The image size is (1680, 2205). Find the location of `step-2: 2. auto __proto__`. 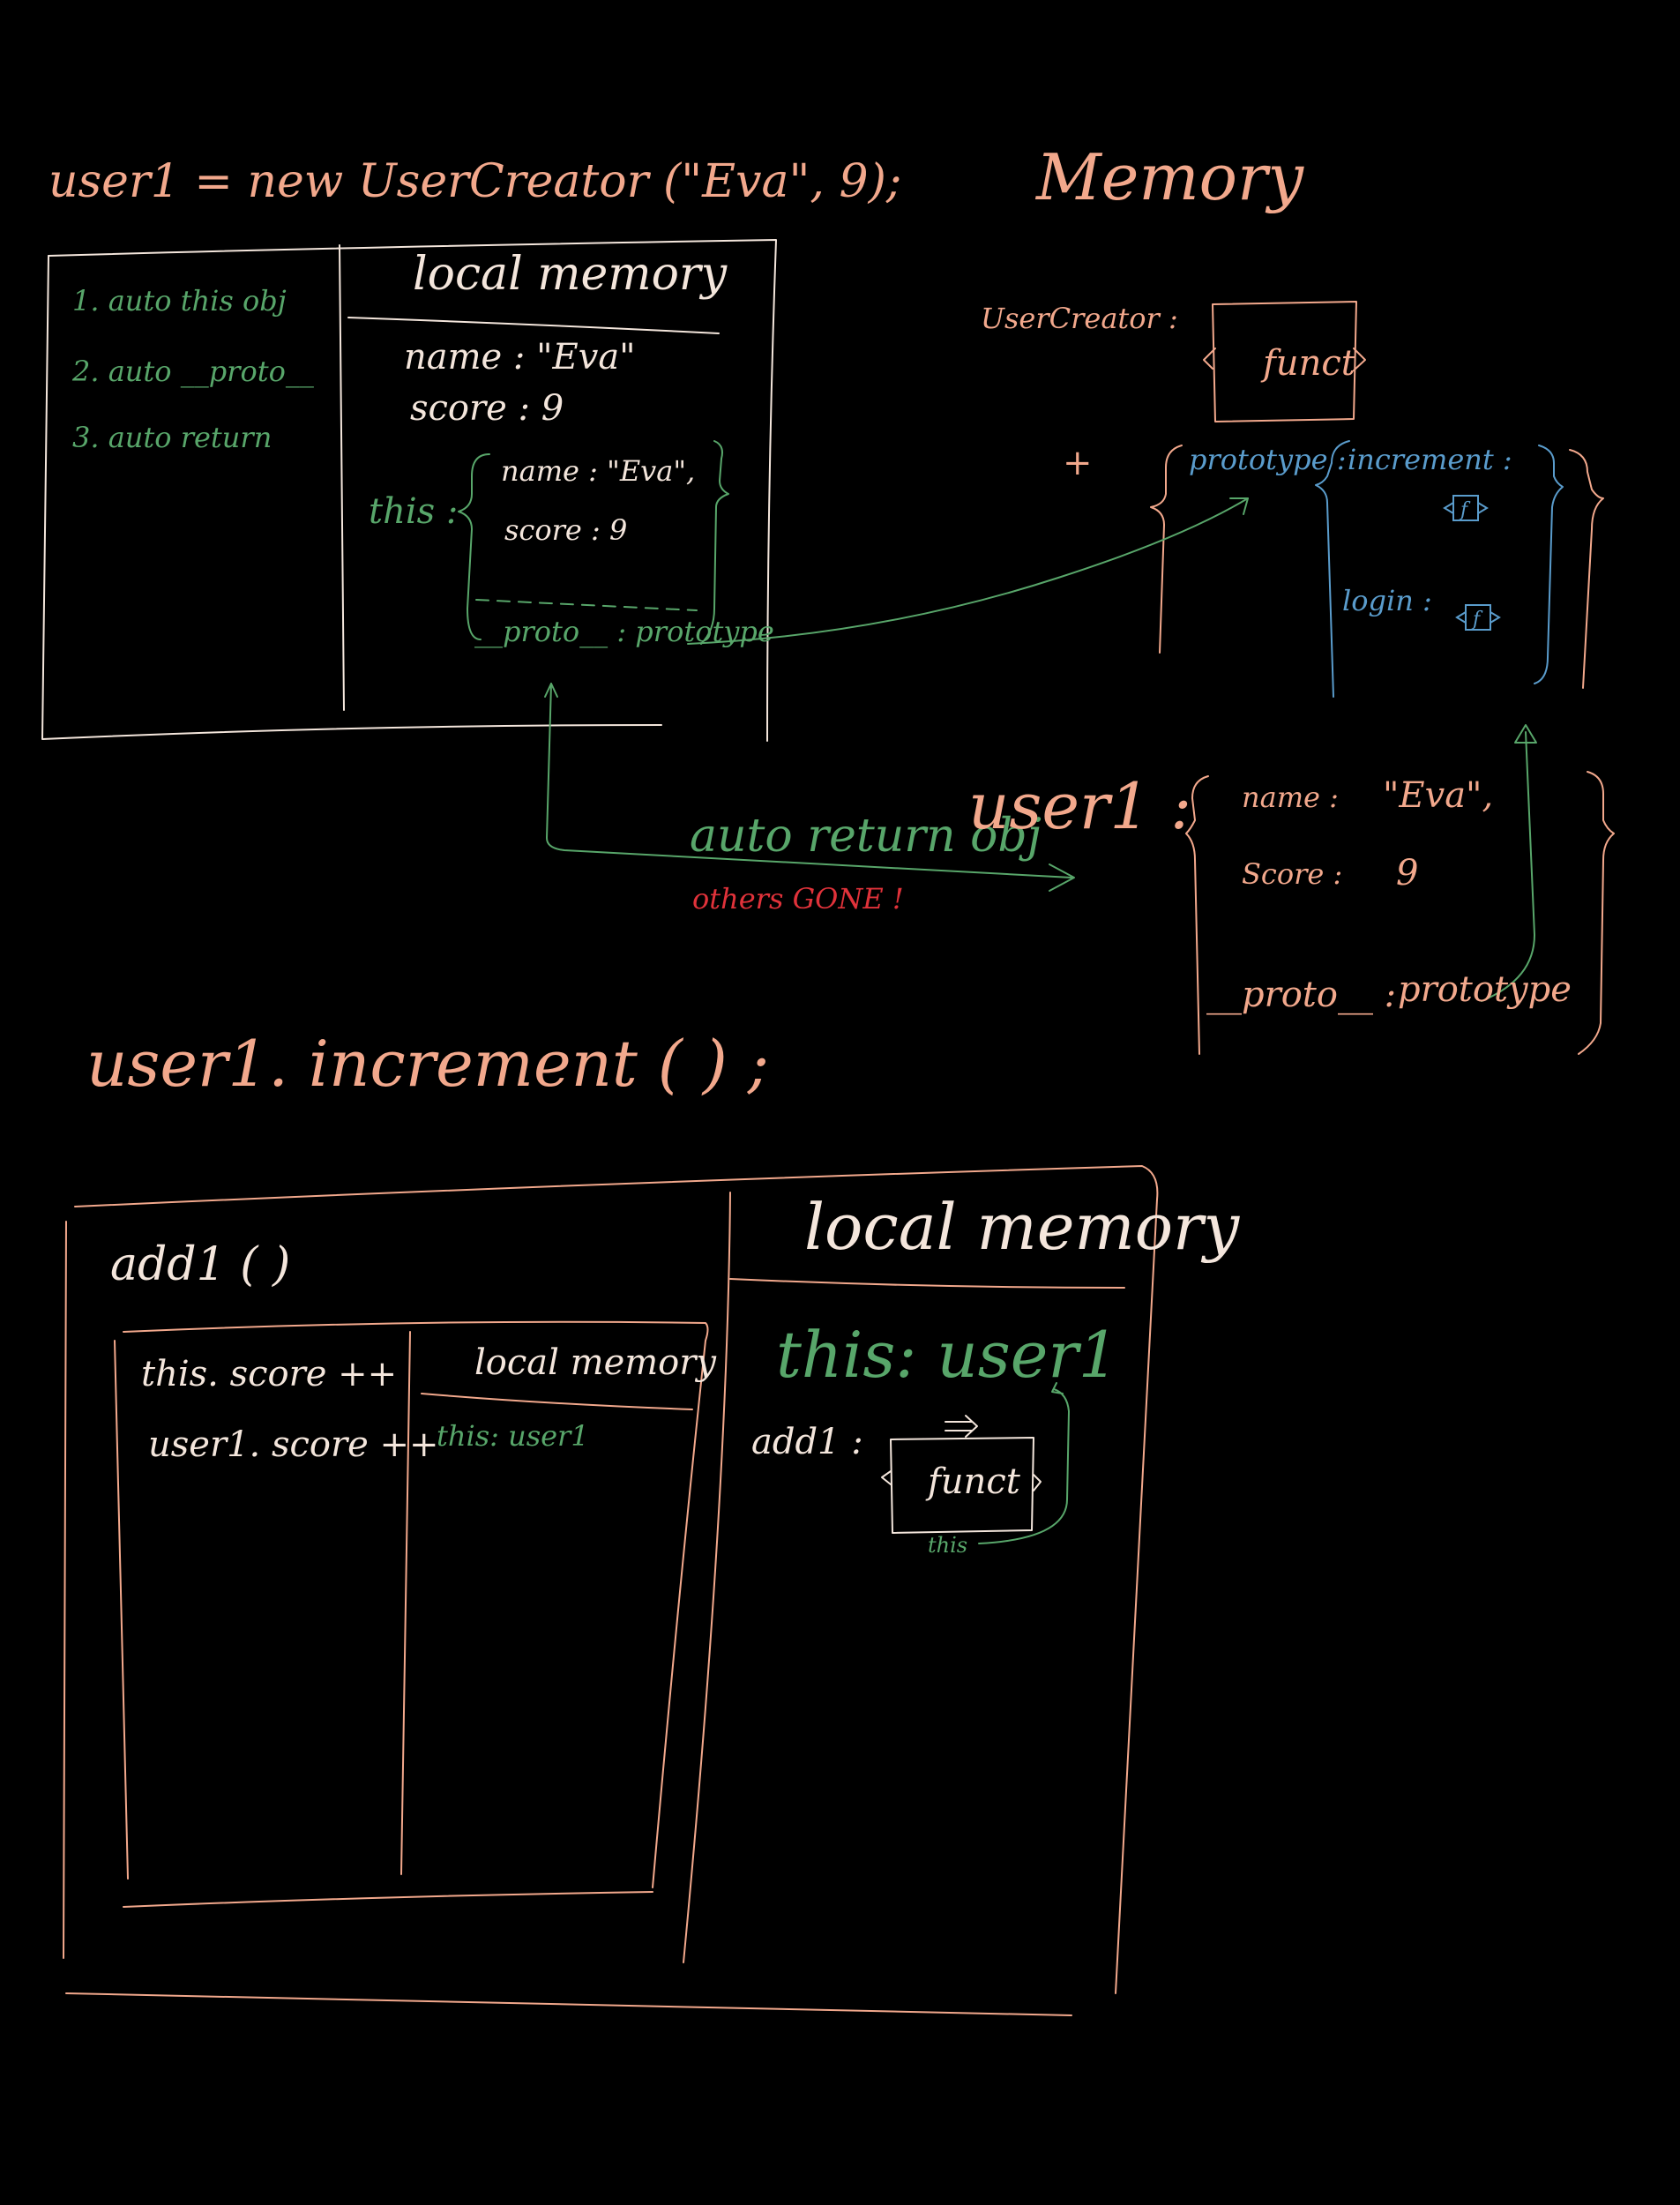

step-2: 2. auto __proto__ is located at coordinates (193, 371).